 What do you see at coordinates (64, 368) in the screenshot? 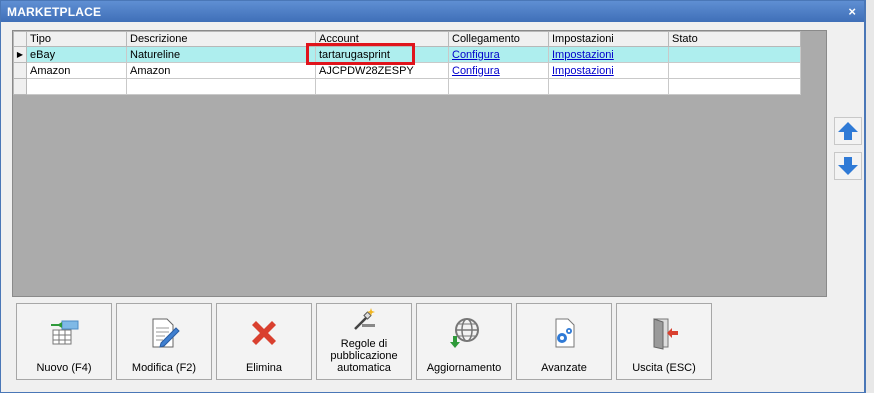
I see `new-button-label: Nuovo (F4)` at bounding box center [64, 368].